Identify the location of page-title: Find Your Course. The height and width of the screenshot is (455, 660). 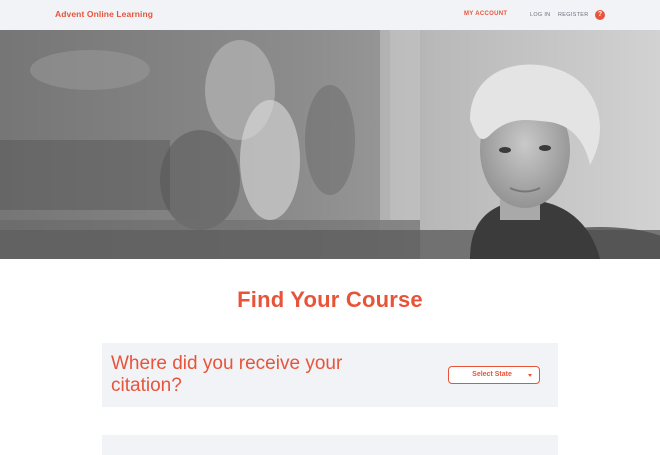
(330, 299).